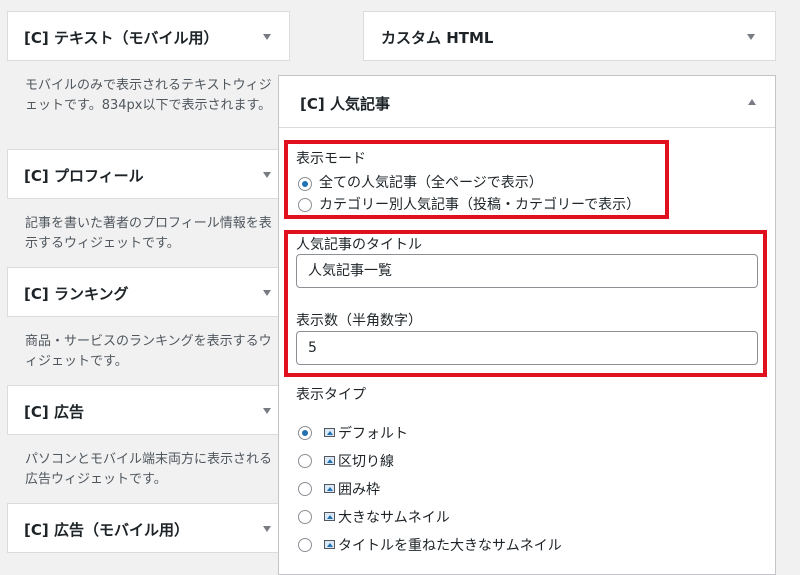 The image size is (800, 575). Describe the element at coordinates (394, 517) in the screenshot. I see `radio-type-large-thumb-label: 大きなサムネイル` at that location.